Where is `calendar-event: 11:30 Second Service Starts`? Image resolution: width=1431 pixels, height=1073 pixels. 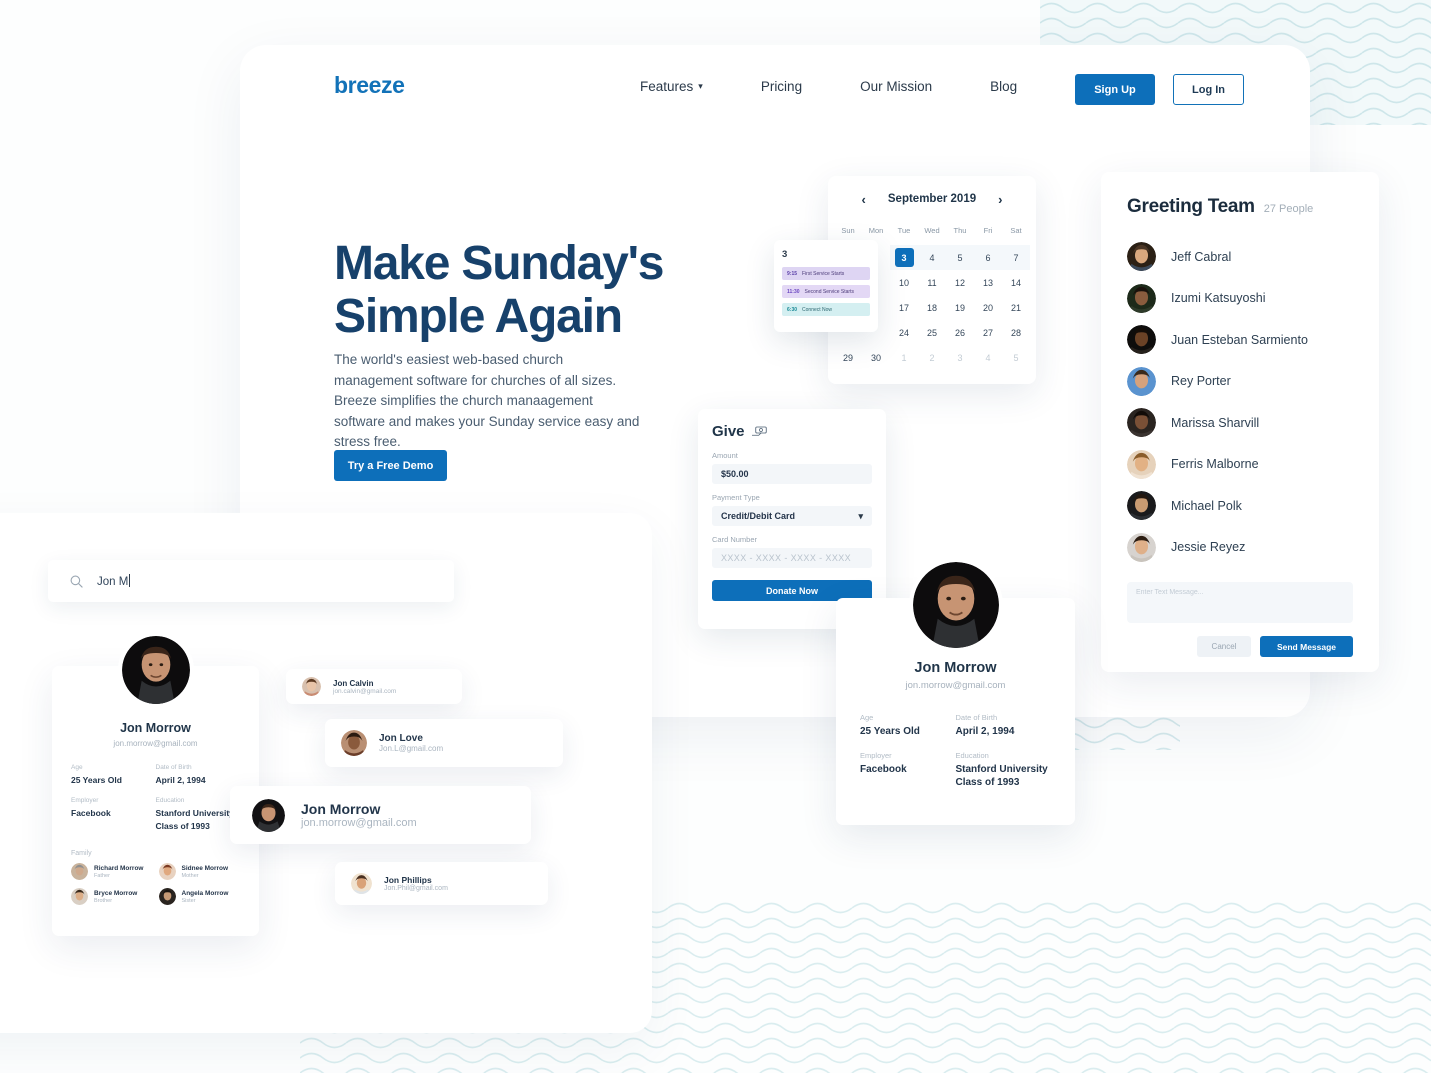 calendar-event: 11:30 Second Service Starts is located at coordinates (826, 291).